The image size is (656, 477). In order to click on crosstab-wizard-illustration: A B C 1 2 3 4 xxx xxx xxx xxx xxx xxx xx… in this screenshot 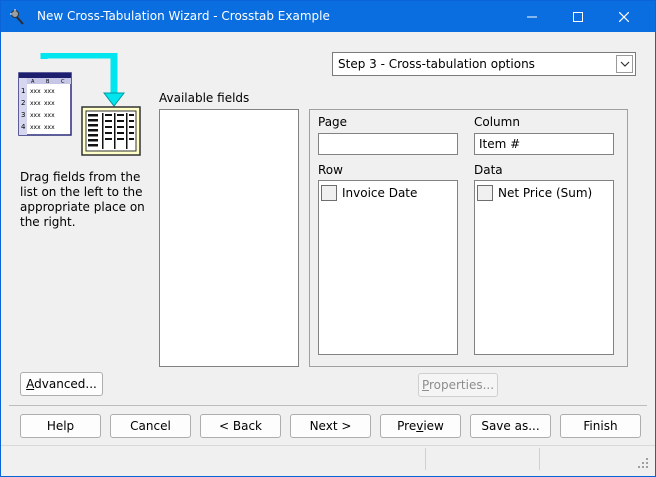, I will do `click(79, 104)`.